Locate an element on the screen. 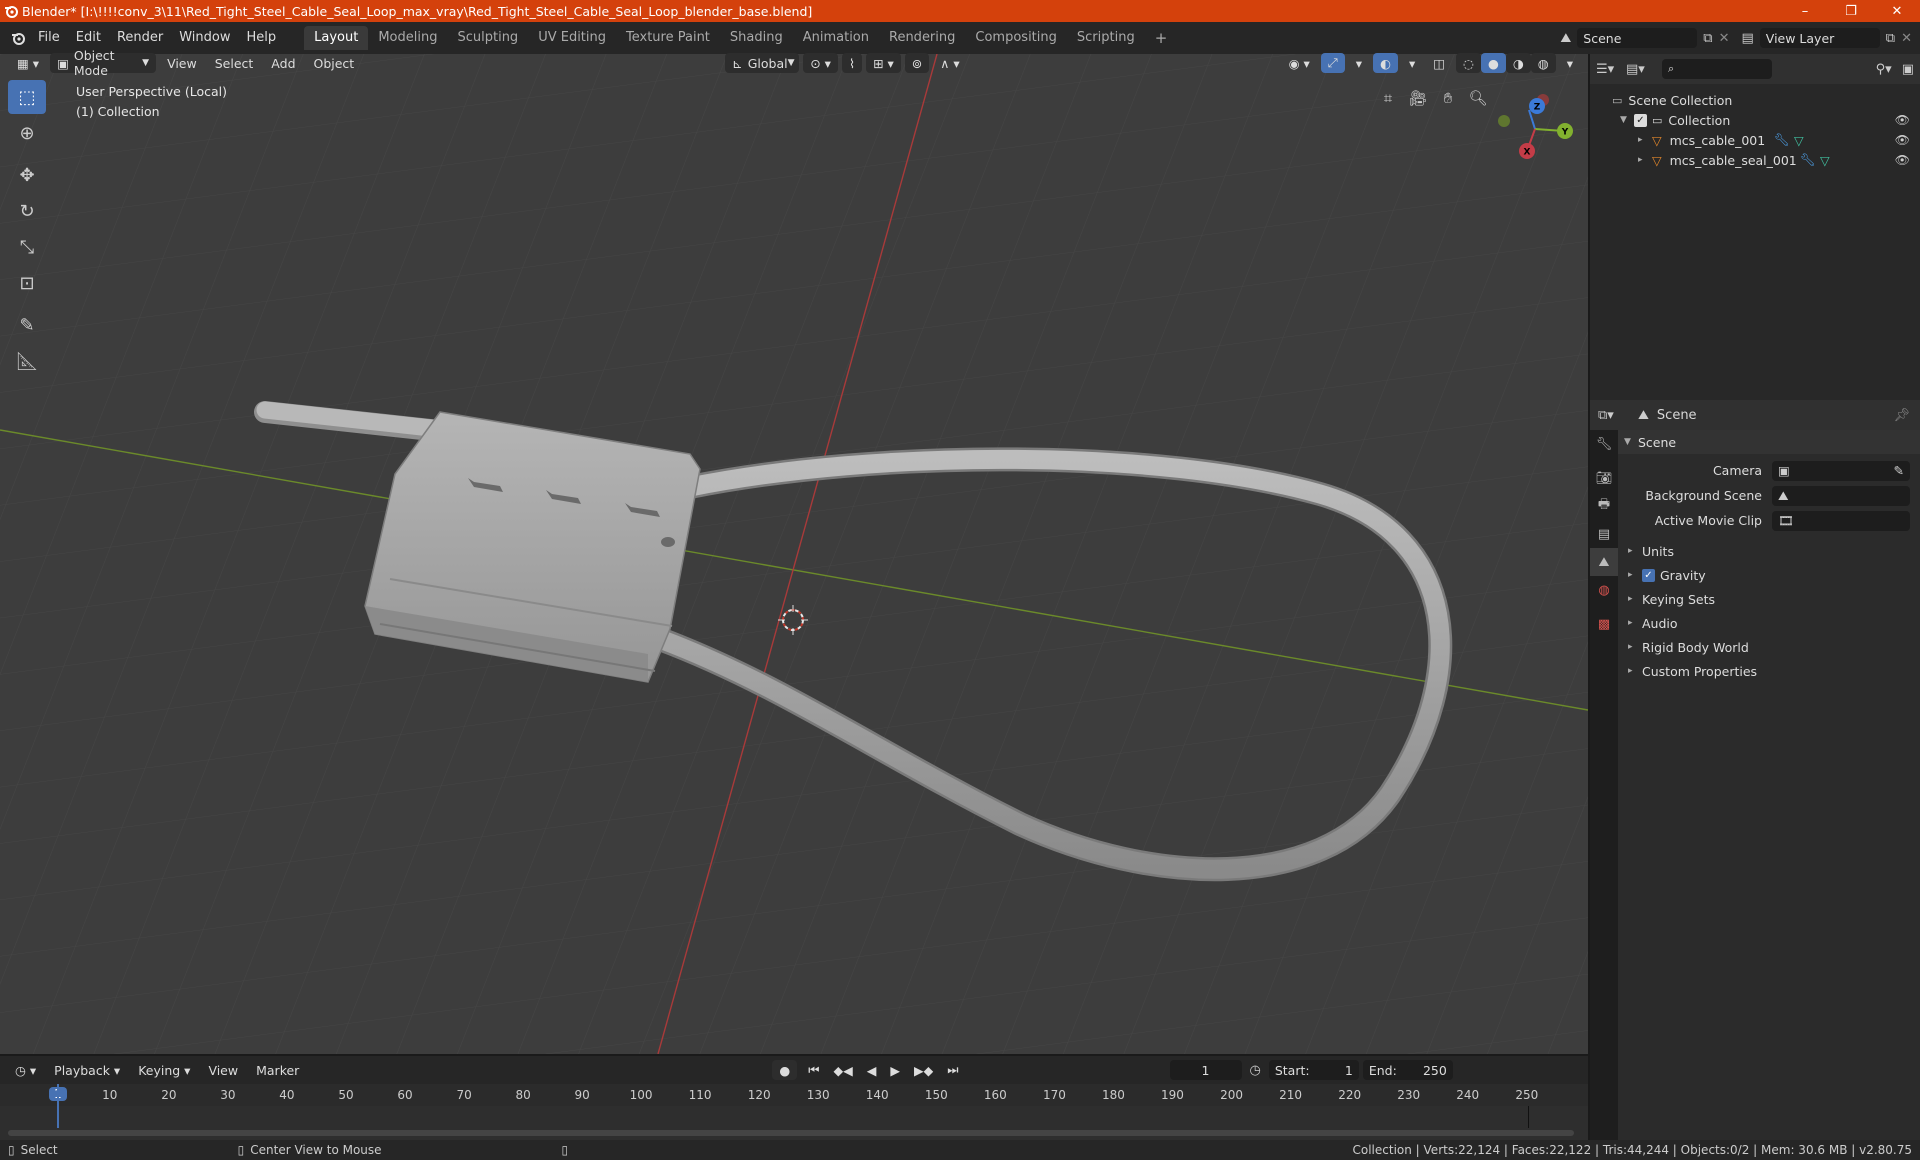 The width and height of the screenshot is (1920, 1160). outliner-editor-type-icon: ☰▾ is located at coordinates (1611, 69).